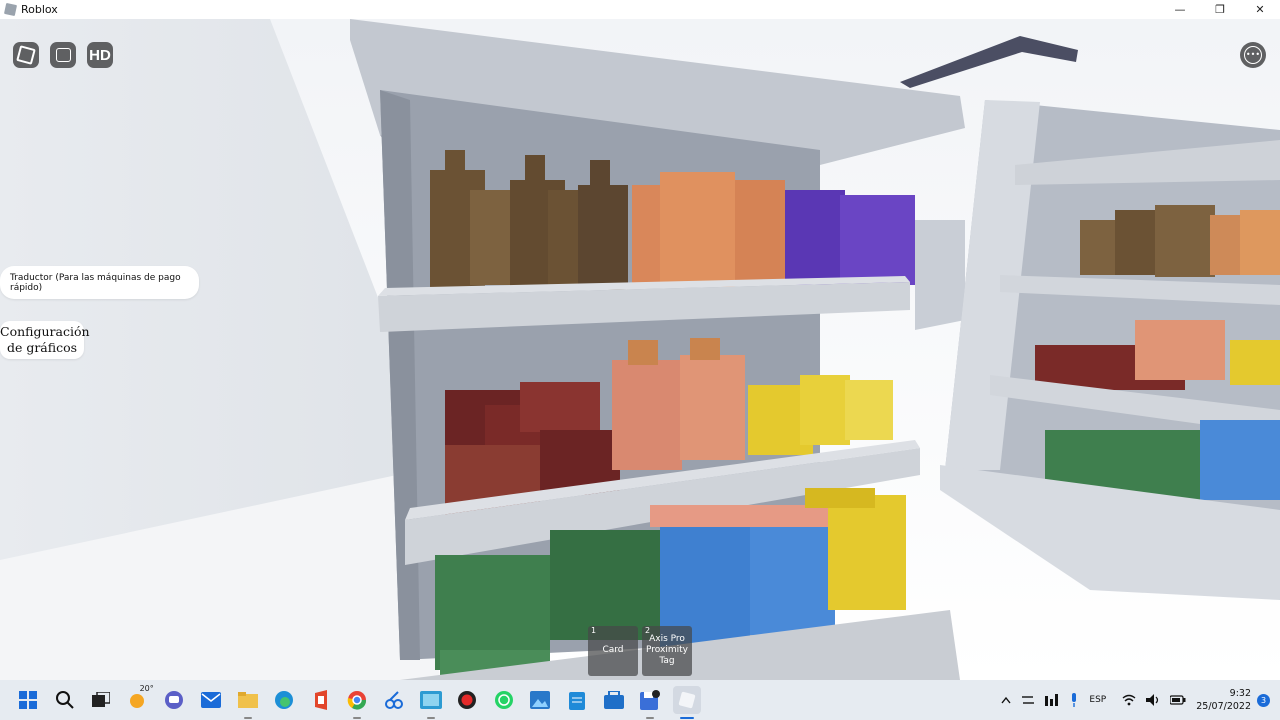 Image resolution: width=1280 pixels, height=720 pixels. I want to click on network-arrows-icon, so click(1028, 700).